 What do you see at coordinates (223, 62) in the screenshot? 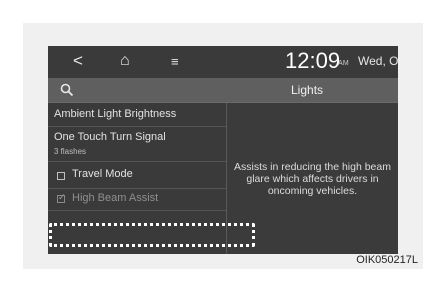
I see `status-bar: < ⌂ ≡ 12:09 AM Wed, Oc` at bounding box center [223, 62].